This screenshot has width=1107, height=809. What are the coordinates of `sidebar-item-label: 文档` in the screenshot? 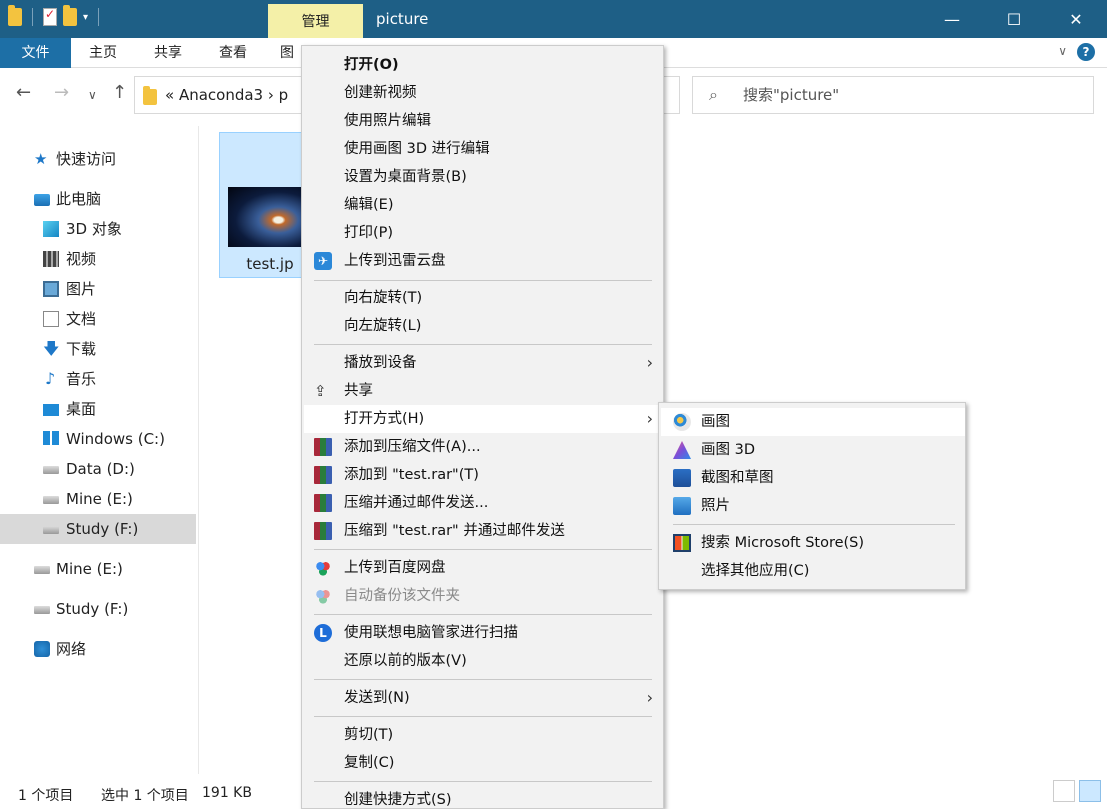 It's located at (81, 319).